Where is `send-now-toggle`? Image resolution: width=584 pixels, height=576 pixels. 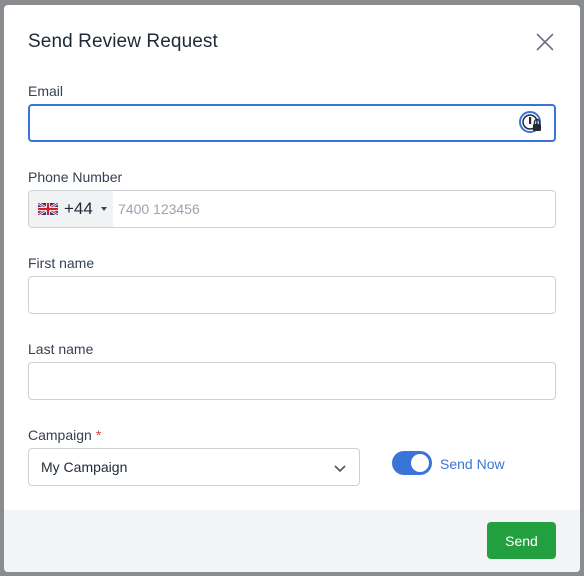 send-now-toggle is located at coordinates (412, 463).